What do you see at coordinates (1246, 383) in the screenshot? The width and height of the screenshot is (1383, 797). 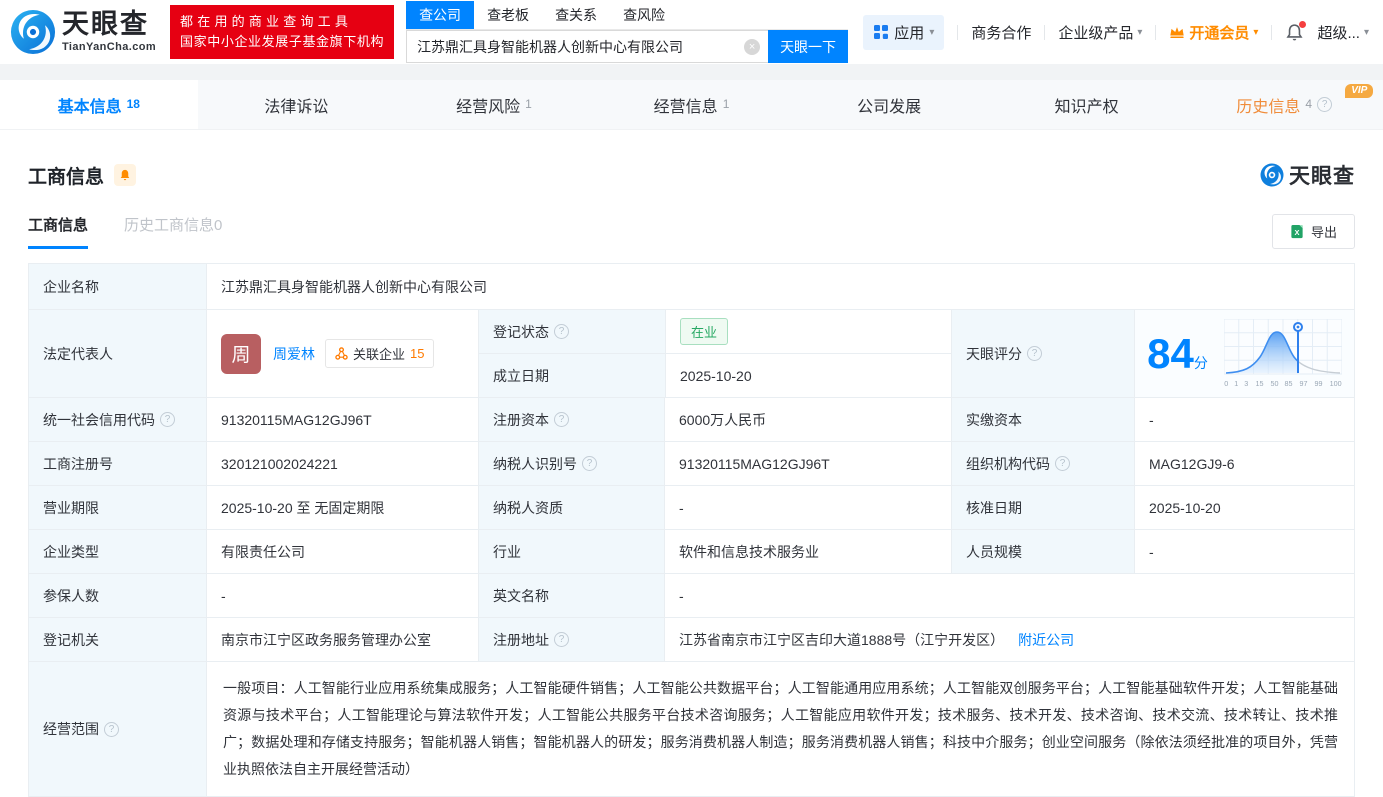 I see `axis-tick: 3` at bounding box center [1246, 383].